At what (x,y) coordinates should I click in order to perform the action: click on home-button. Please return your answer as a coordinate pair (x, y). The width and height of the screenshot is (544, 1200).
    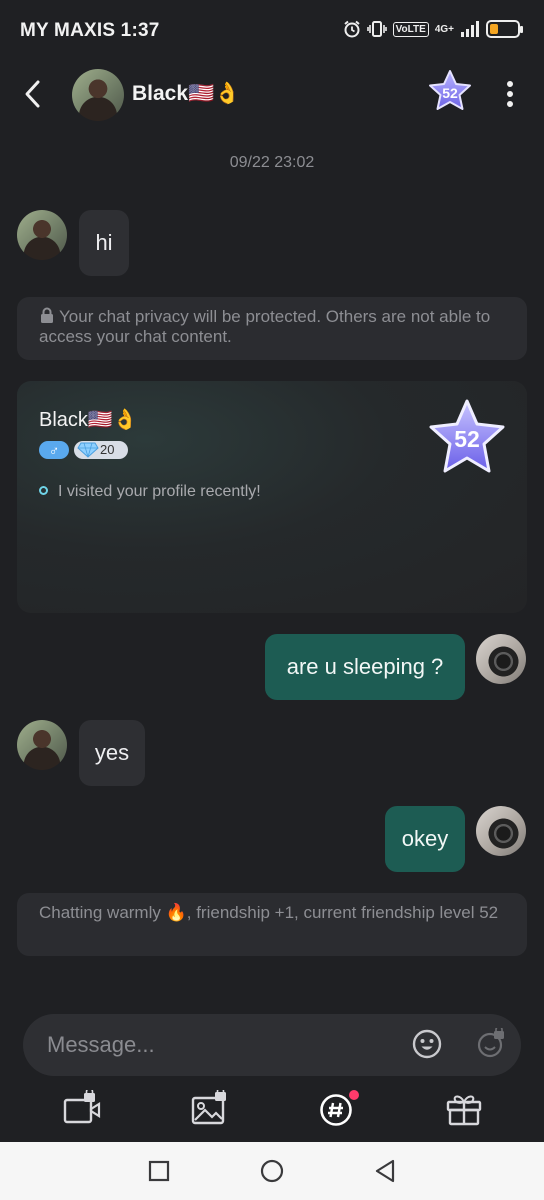
    Looking at the image, I should click on (272, 1171).